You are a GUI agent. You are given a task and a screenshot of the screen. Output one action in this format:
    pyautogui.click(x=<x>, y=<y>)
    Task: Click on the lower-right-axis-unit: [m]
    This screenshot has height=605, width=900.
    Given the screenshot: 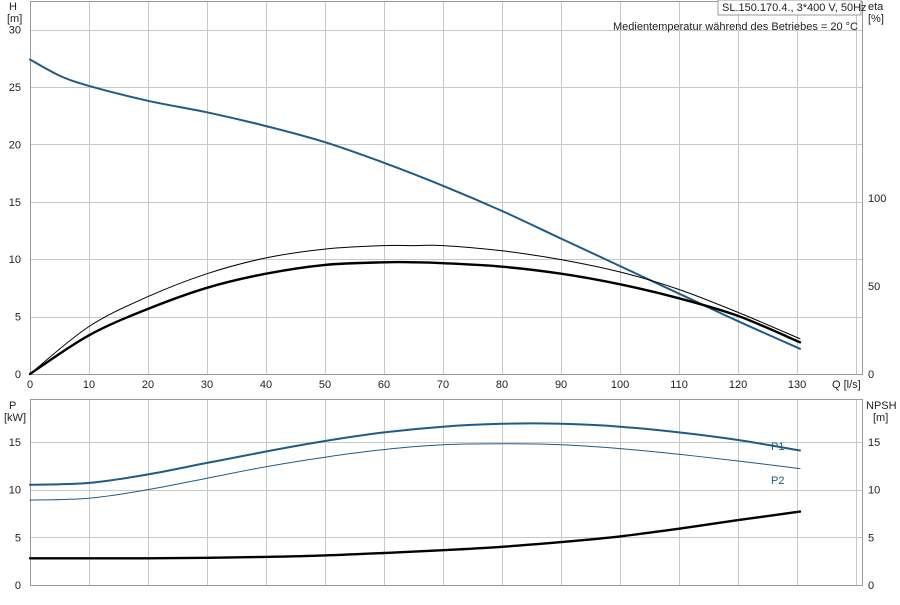 What is the action you would take?
    pyautogui.click(x=880, y=418)
    